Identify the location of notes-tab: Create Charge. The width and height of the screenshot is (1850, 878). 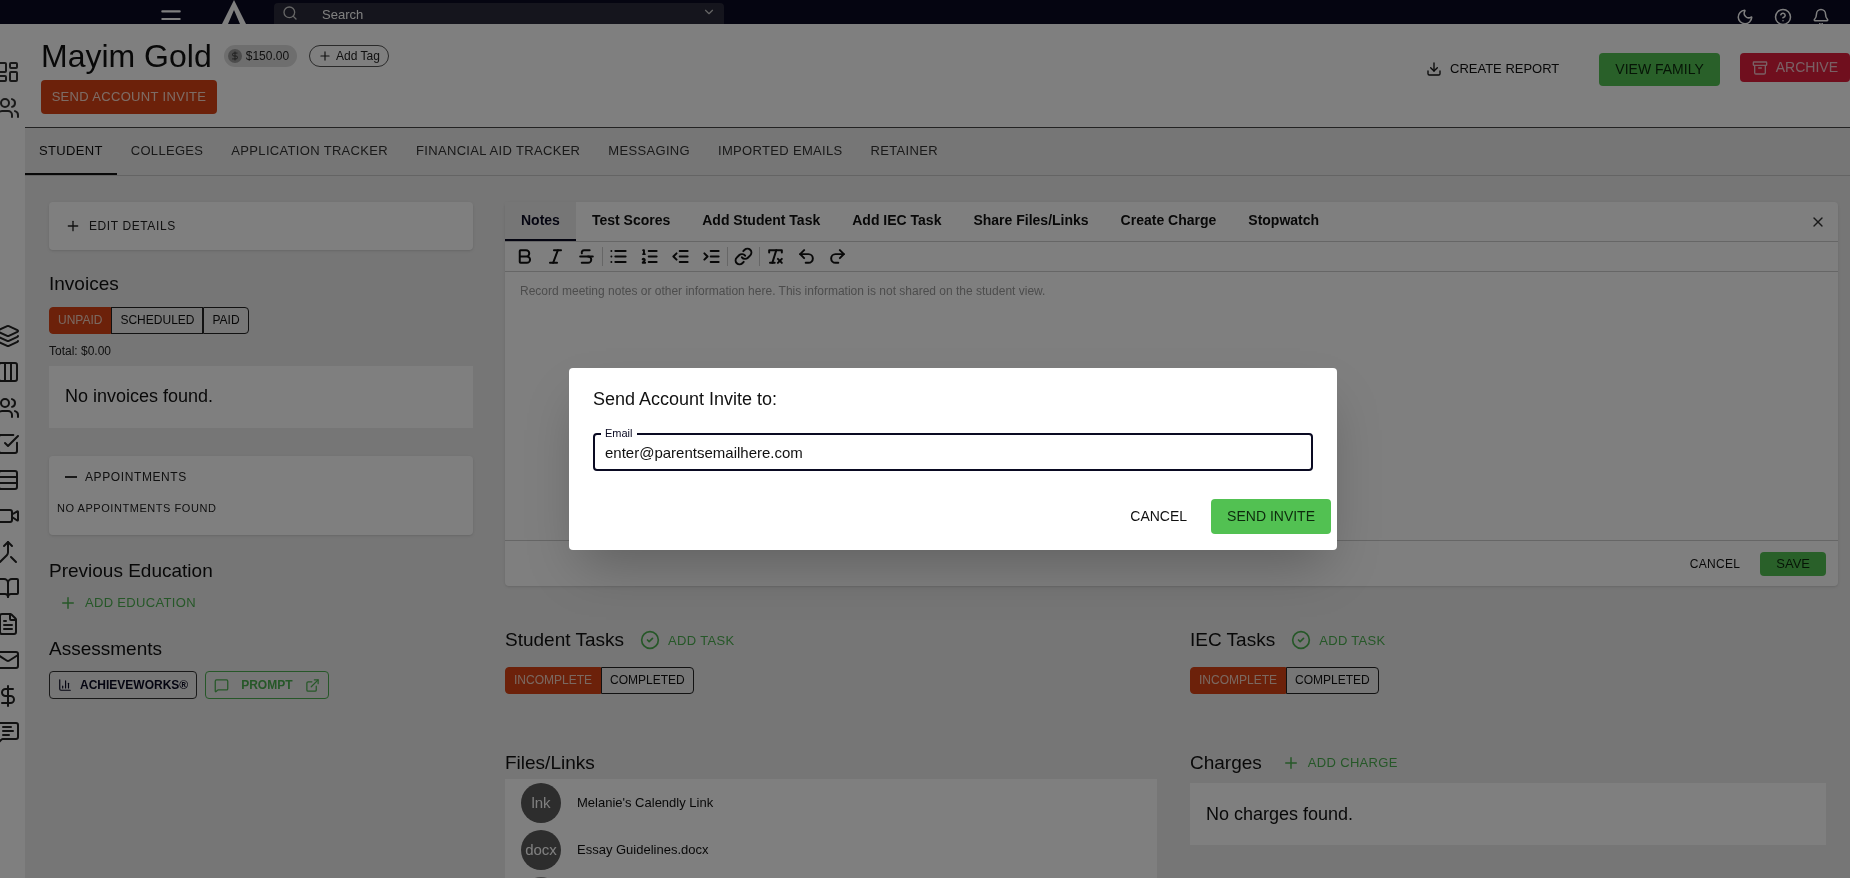
(1168, 221).